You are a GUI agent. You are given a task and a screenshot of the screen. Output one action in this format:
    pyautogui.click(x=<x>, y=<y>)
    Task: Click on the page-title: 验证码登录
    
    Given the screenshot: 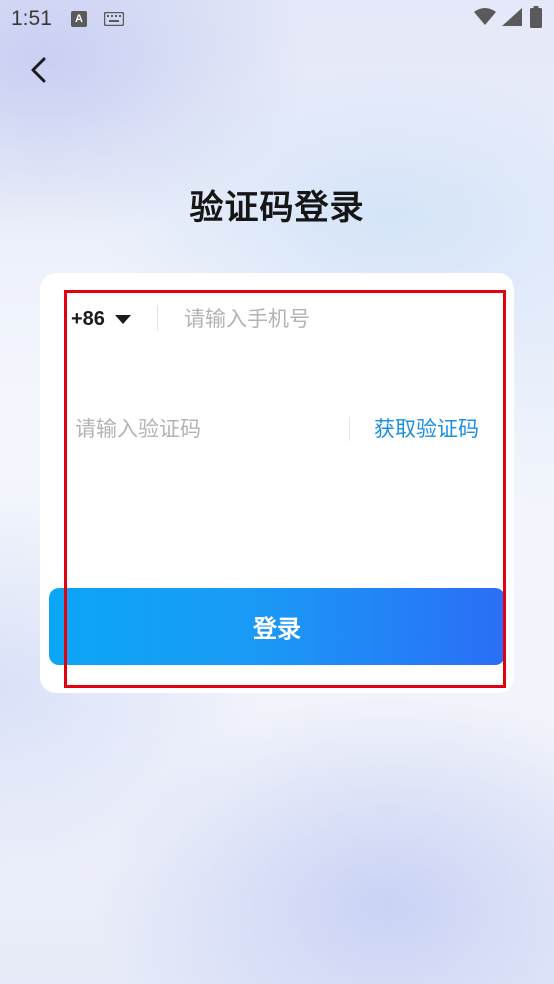 What is the action you would take?
    pyautogui.click(x=277, y=208)
    